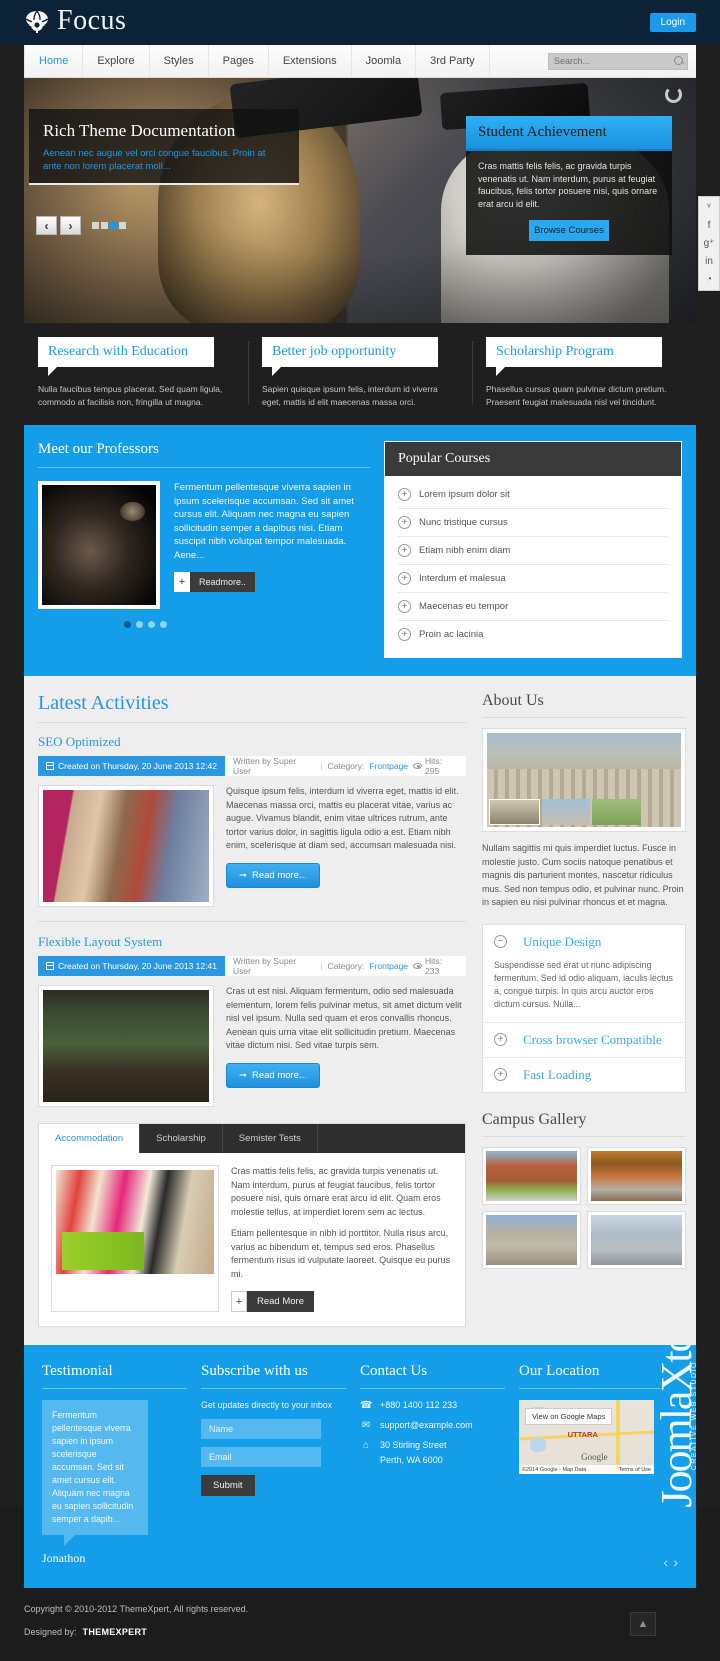 This screenshot has width=720, height=1661. I want to click on slider-next-button: ›, so click(70, 225).